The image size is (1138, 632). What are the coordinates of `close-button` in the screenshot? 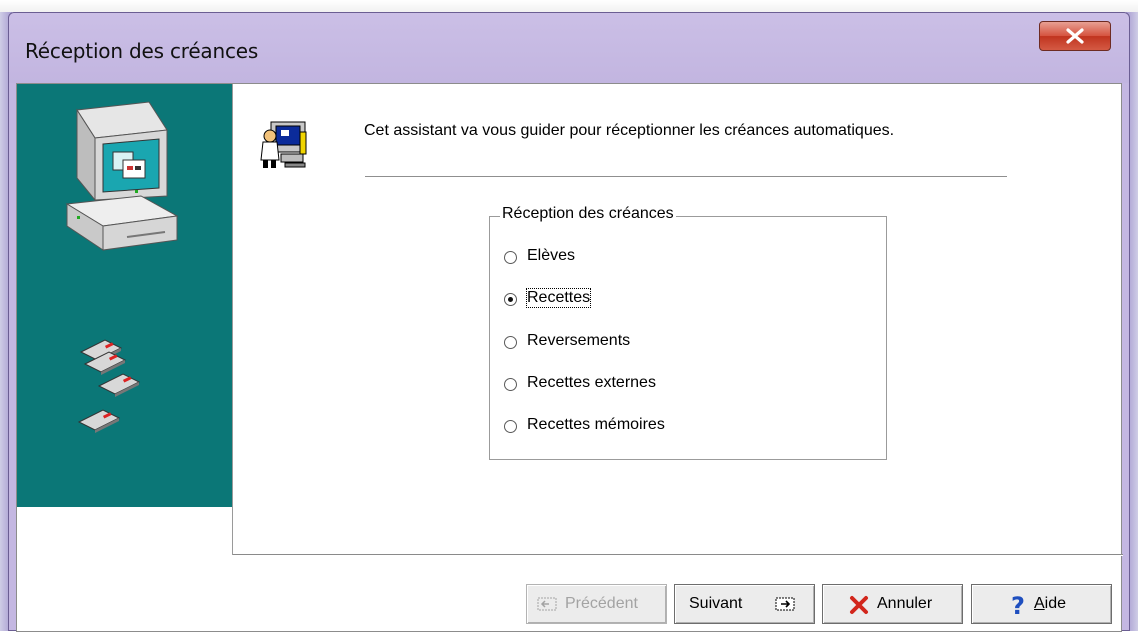 It's located at (1075, 36).